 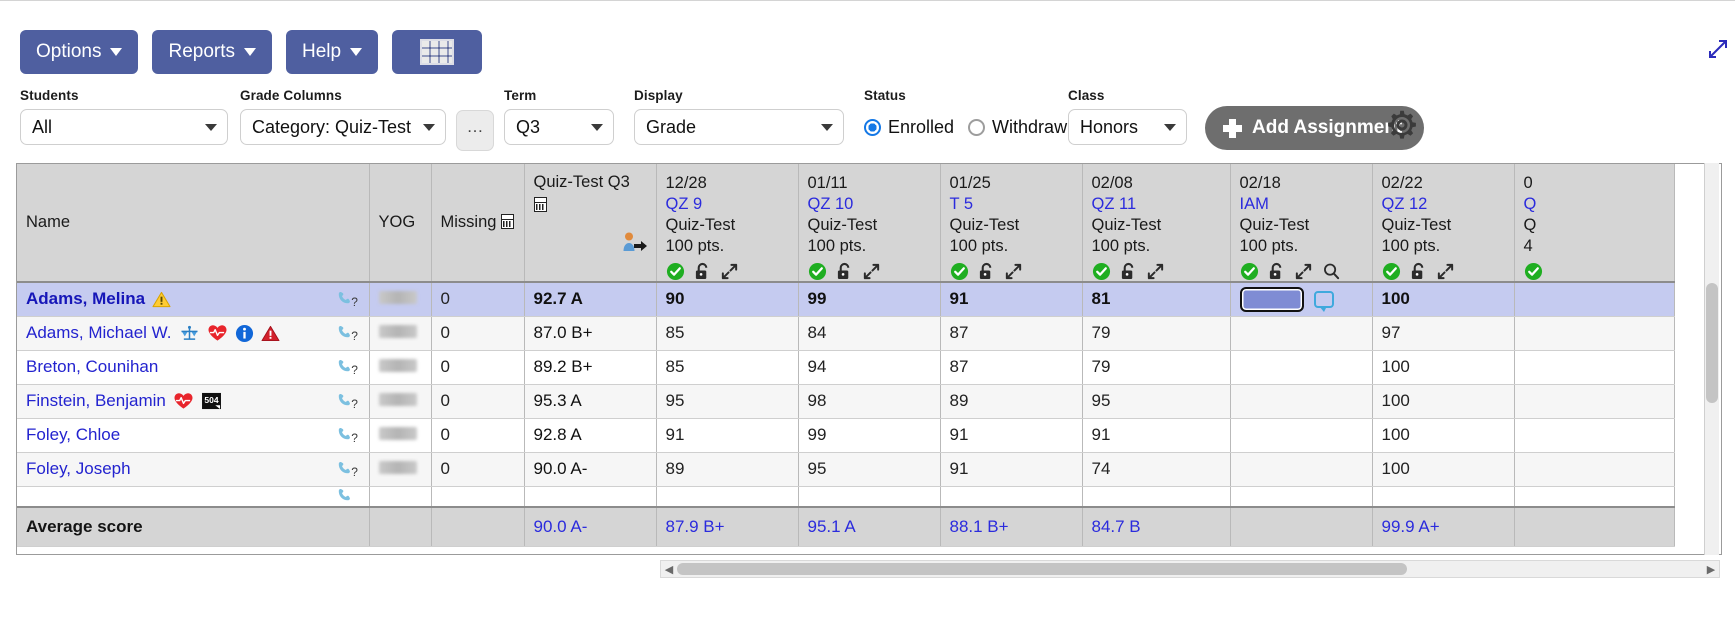 I want to click on assignment-code: QZ 9, so click(x=727, y=204).